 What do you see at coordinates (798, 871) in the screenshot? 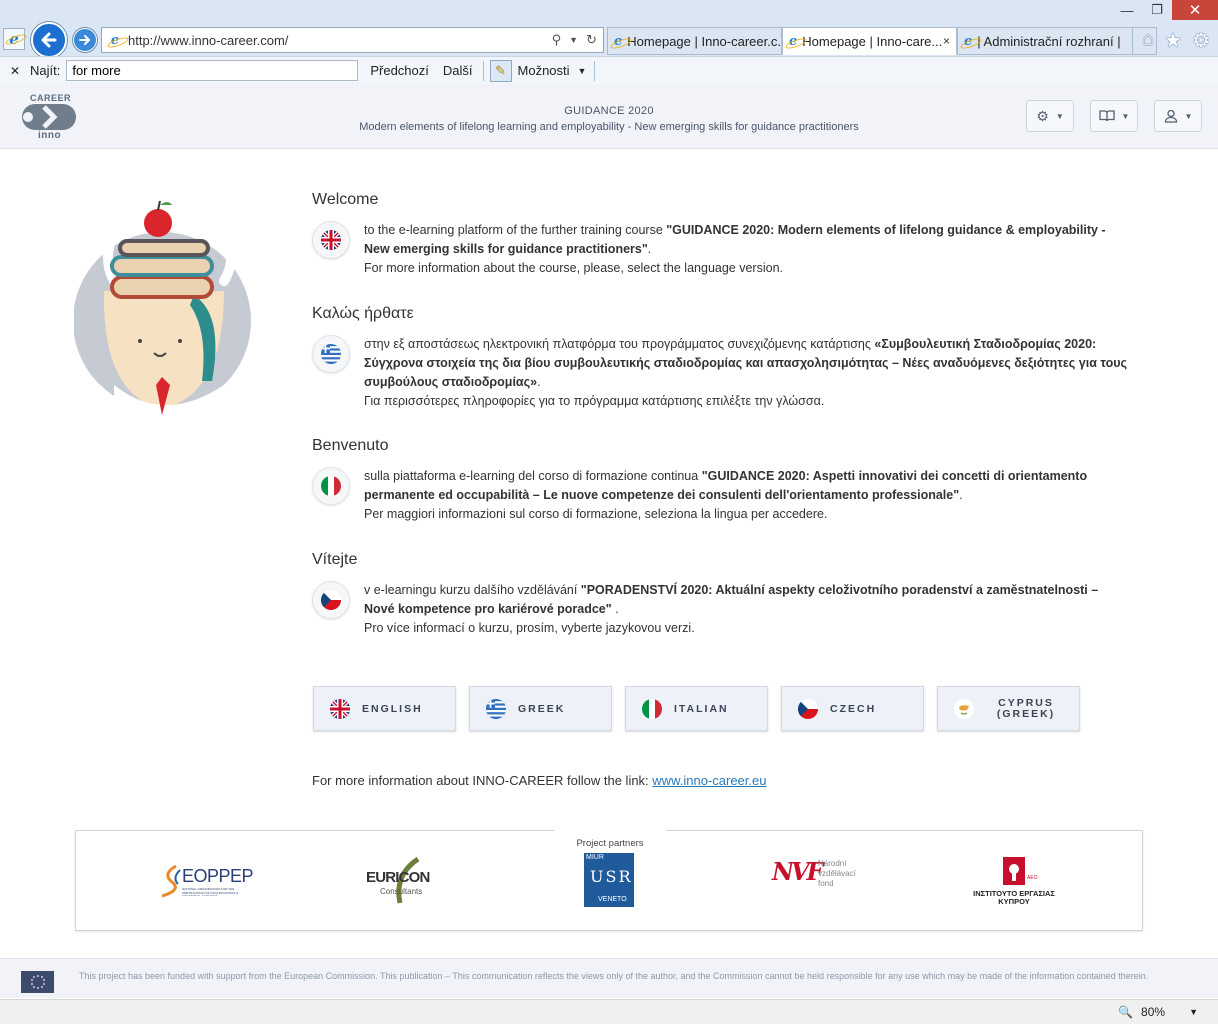
I see `nvf-letters: NVF` at bounding box center [798, 871].